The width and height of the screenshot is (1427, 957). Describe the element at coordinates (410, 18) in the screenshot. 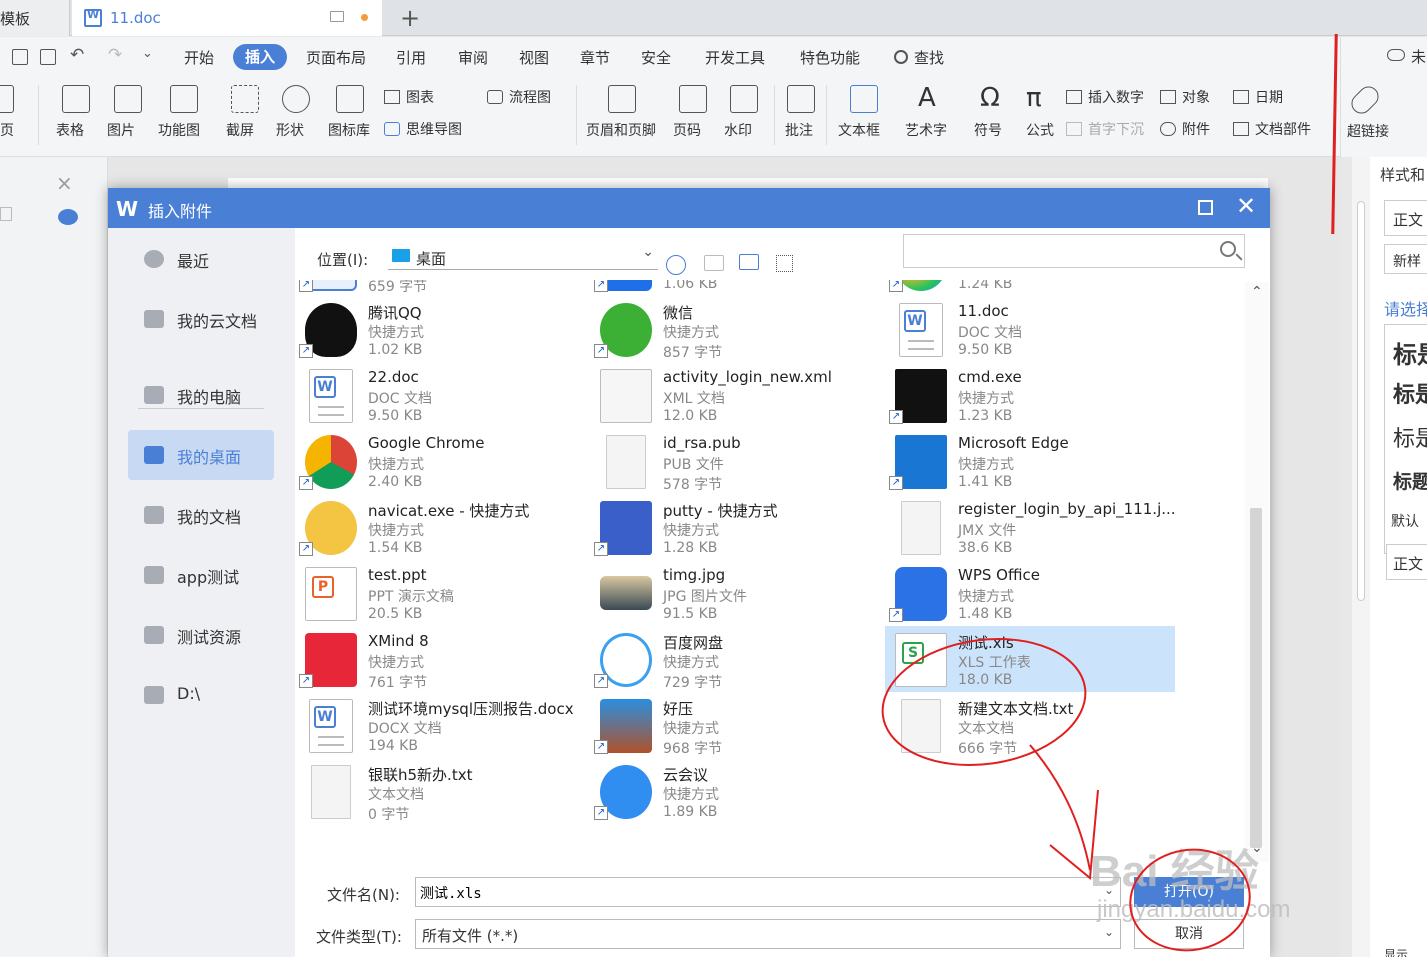

I see `new-tab-button: +` at that location.